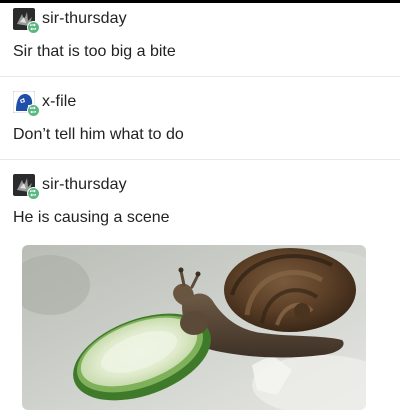  I want to click on post-text: Sir that is too big a bite, so click(94, 51).